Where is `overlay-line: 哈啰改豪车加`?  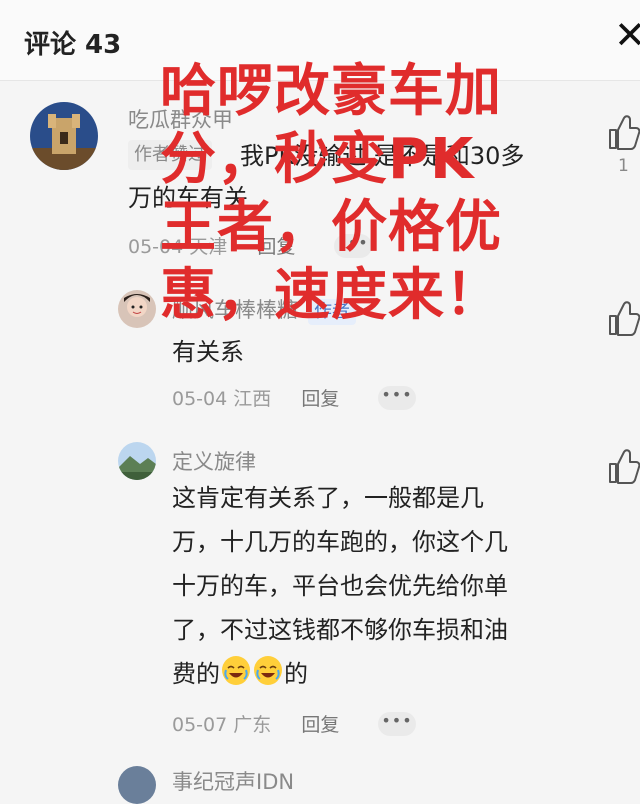 overlay-line: 哈啰改豪车加 is located at coordinates (331, 91).